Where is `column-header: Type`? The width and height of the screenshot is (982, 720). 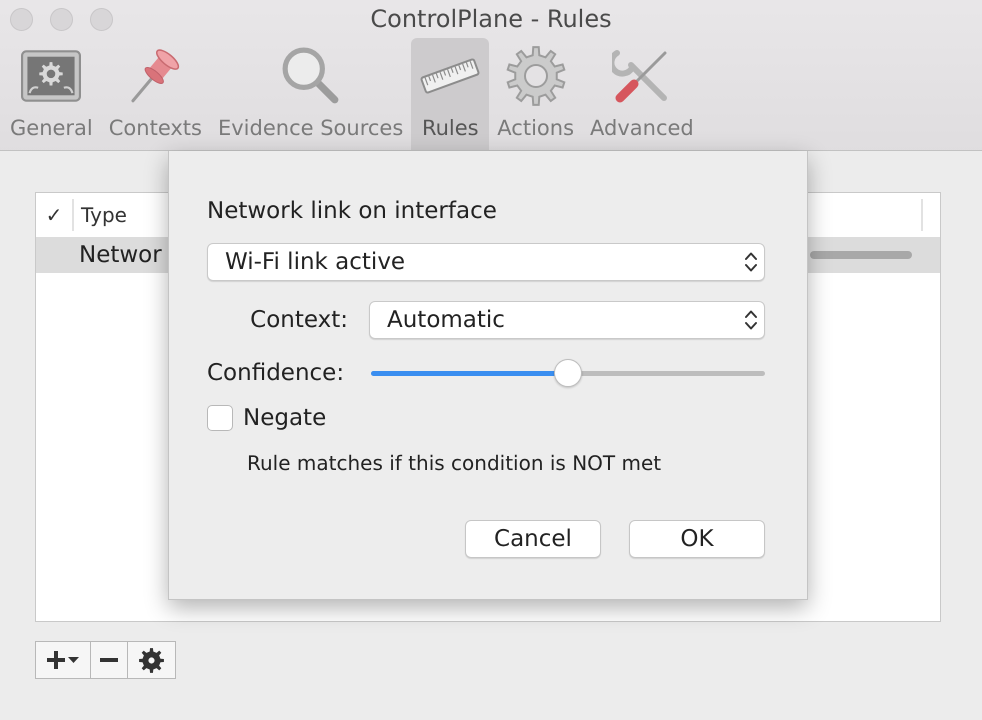
column-header: Type is located at coordinates (104, 215).